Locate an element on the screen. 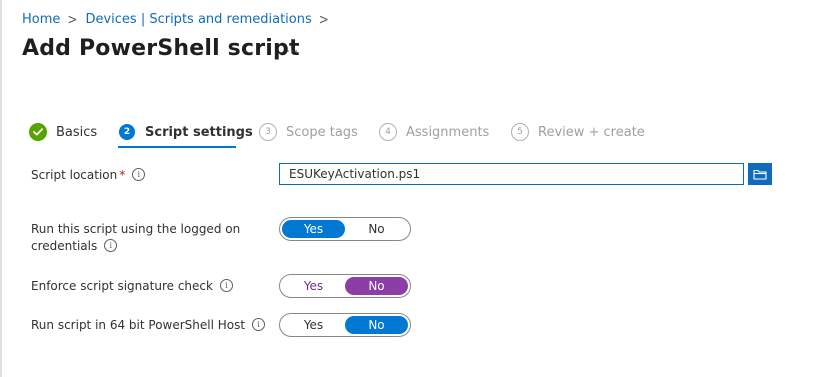  signature-check-no-option: No is located at coordinates (376, 286).